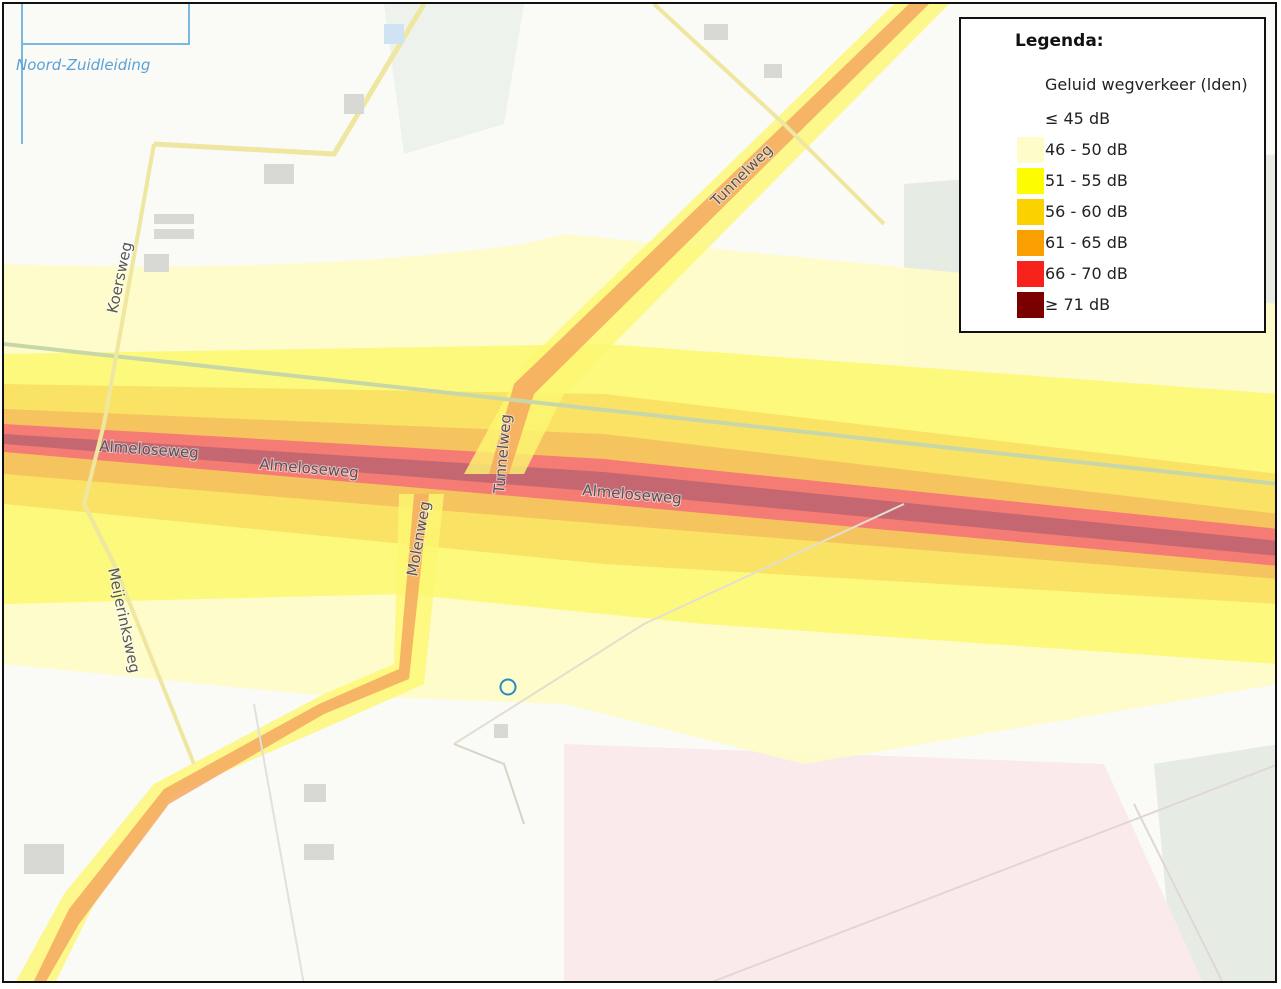  I want to click on water-label: Noord-Zuidleiding, so click(83, 65).